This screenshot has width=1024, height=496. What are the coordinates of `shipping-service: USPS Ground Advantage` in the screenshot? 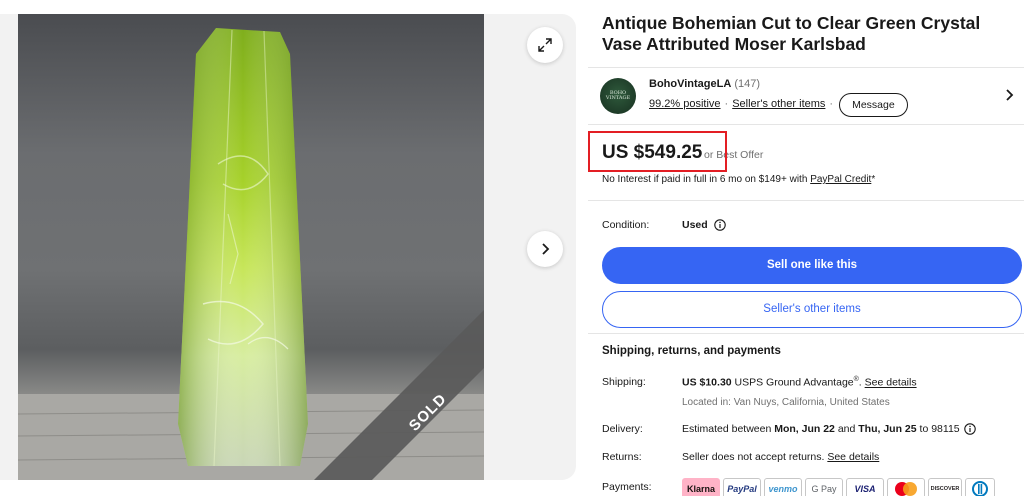 It's located at (792, 382).